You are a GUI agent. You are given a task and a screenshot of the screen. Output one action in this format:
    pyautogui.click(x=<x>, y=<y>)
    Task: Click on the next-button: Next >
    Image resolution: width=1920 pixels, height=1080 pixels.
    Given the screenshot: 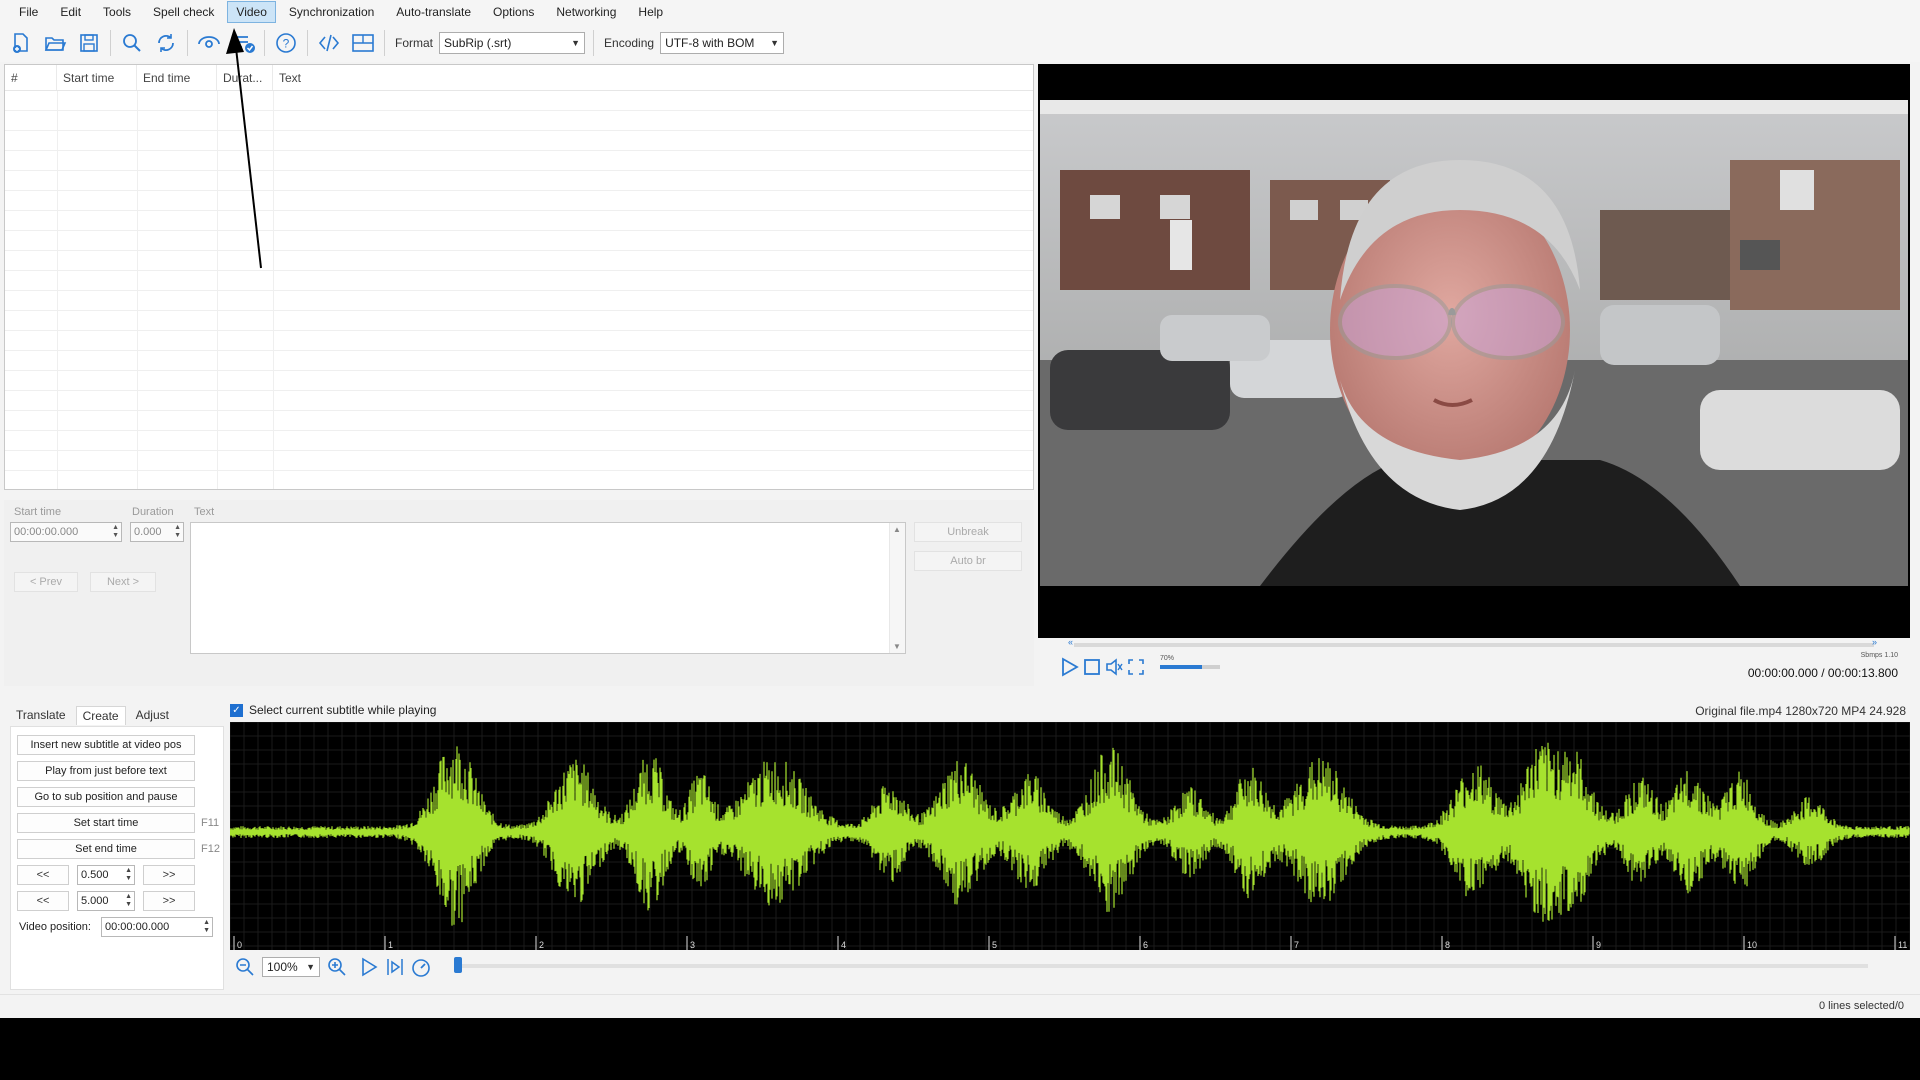 What is the action you would take?
    pyautogui.click(x=123, y=582)
    